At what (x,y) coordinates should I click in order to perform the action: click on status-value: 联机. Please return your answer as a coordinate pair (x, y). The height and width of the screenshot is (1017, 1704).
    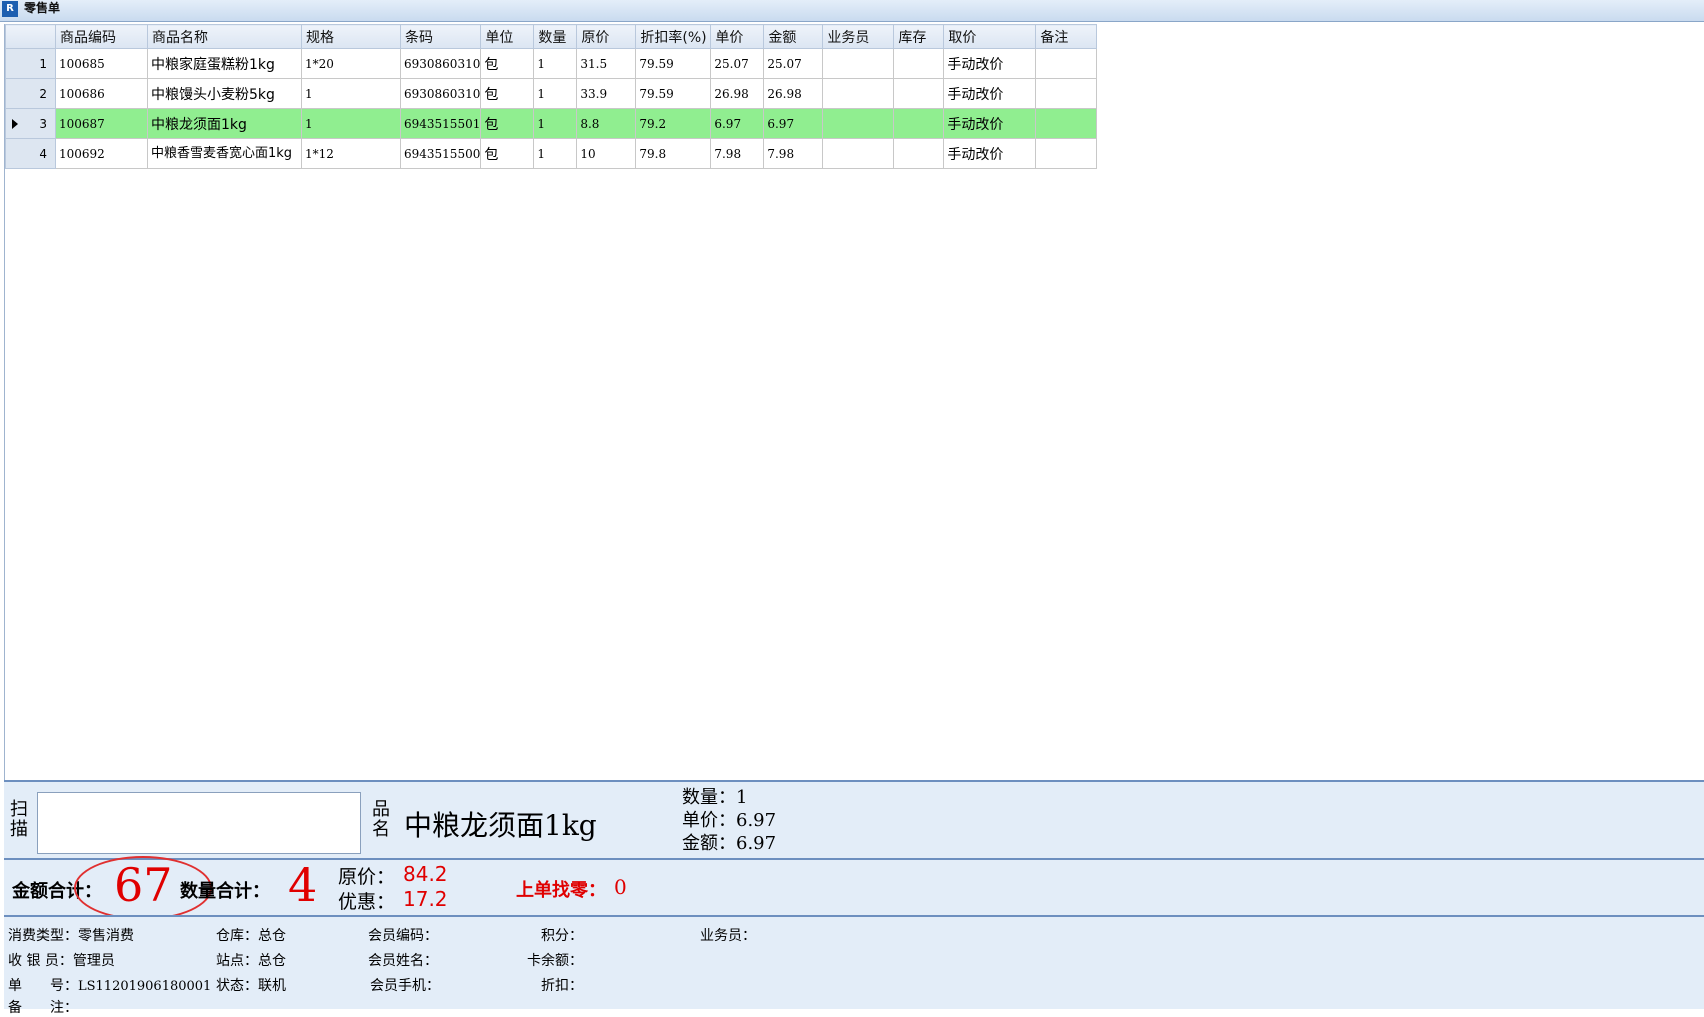
    Looking at the image, I should click on (272, 986).